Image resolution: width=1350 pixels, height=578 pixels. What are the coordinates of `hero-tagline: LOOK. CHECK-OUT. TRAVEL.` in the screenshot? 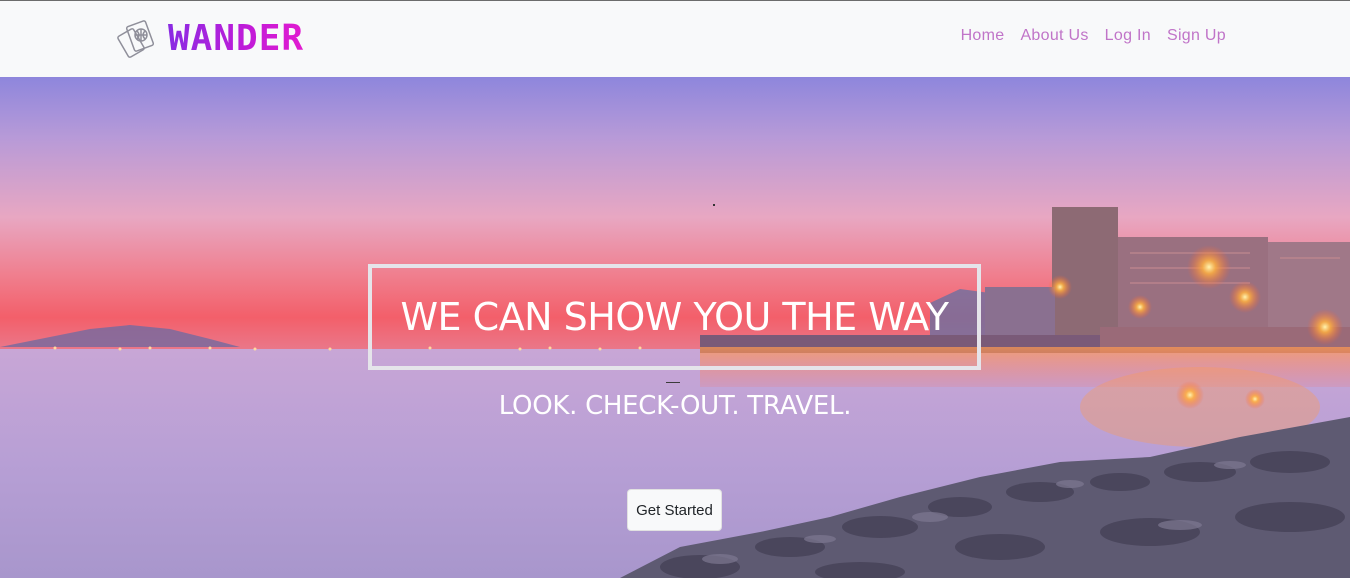 It's located at (675, 406).